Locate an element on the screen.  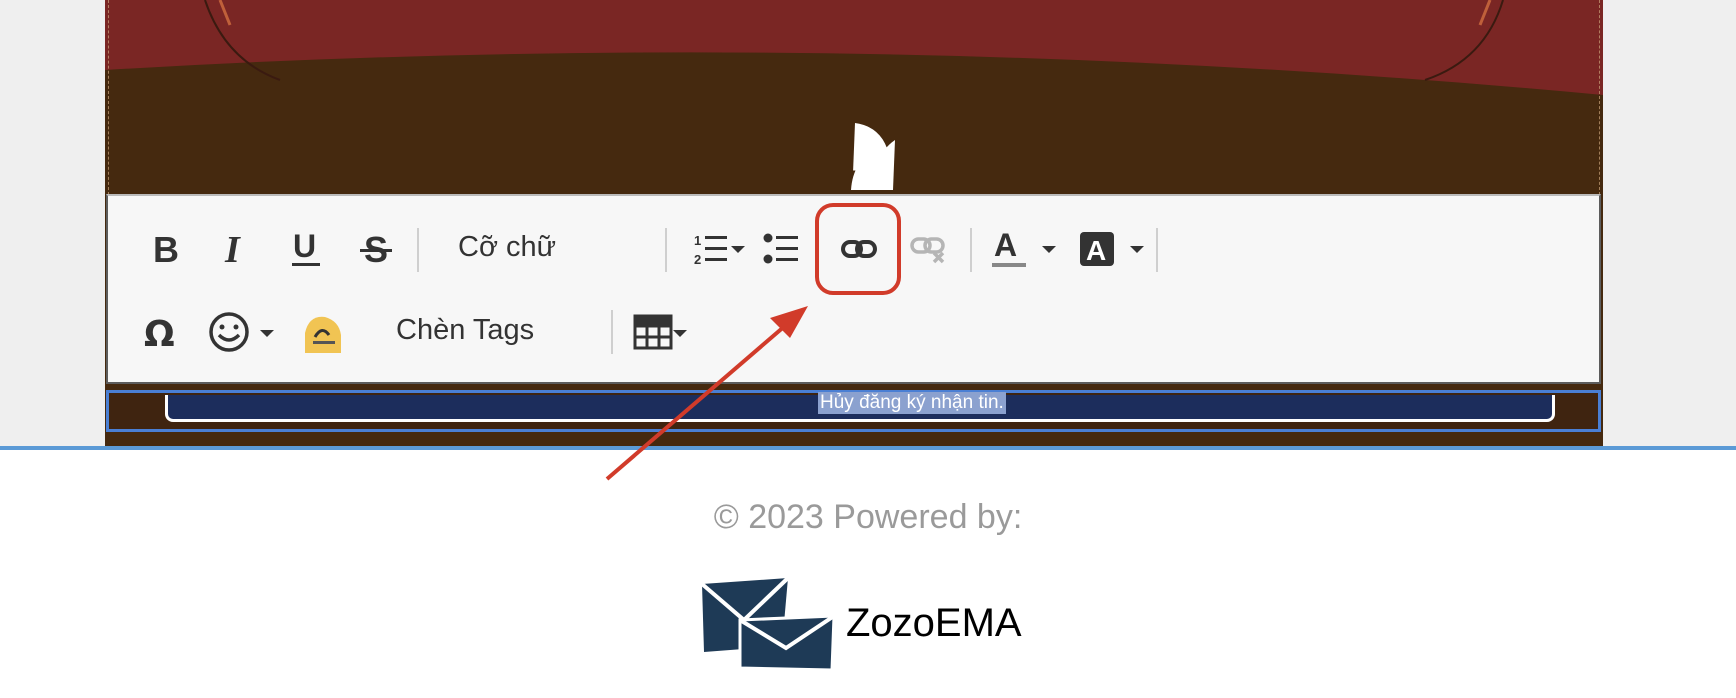
canvas-guide-right is located at coordinates (1599, 97).